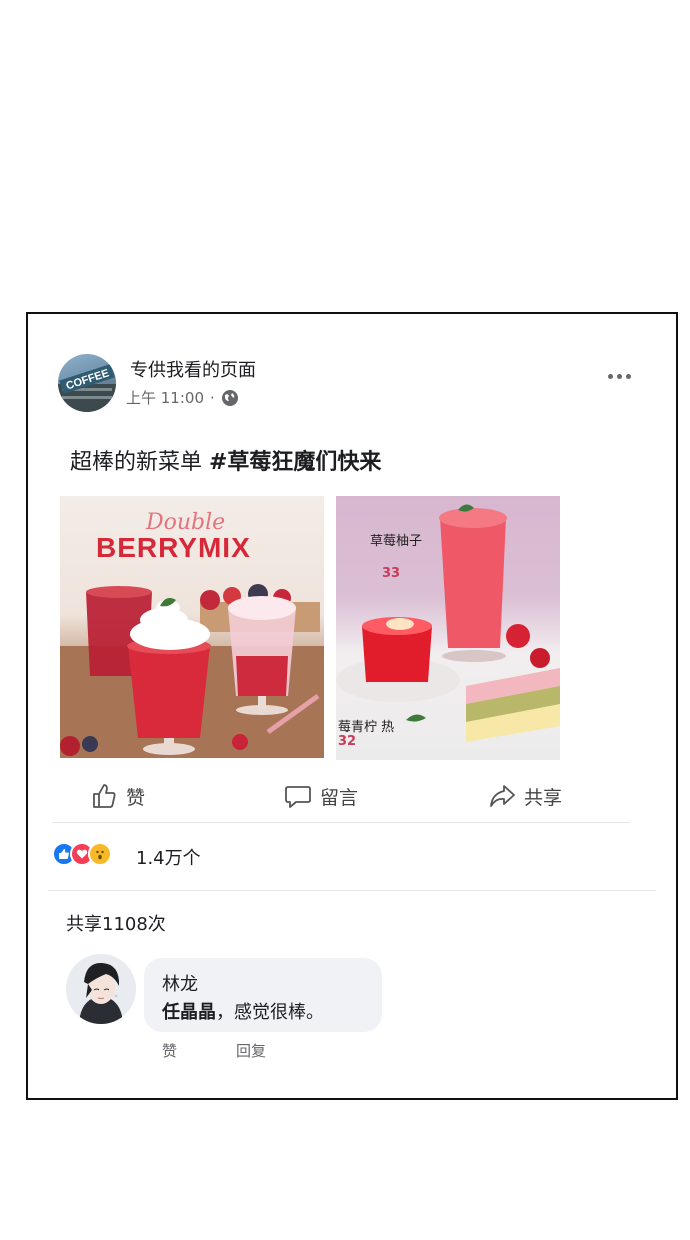 This screenshot has height=1240, width=690. What do you see at coordinates (391, 573) in the screenshot?
I see `menu-item-price-1: 33` at bounding box center [391, 573].